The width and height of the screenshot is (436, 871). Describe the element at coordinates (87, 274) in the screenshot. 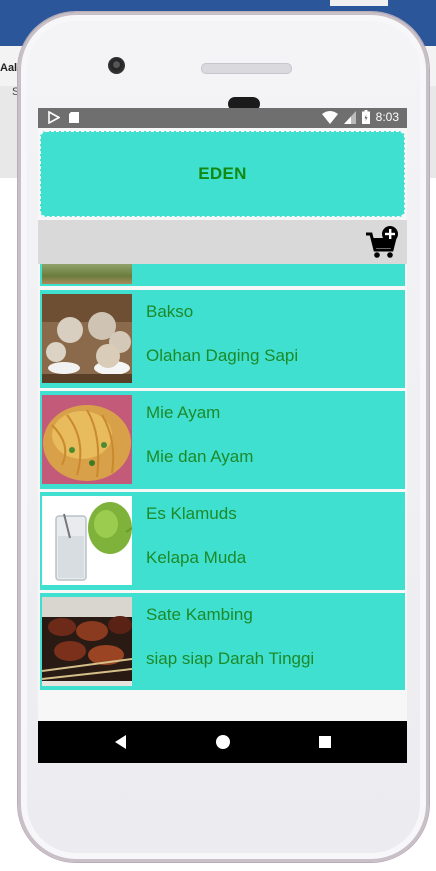

I see `item-thumbnail` at that location.